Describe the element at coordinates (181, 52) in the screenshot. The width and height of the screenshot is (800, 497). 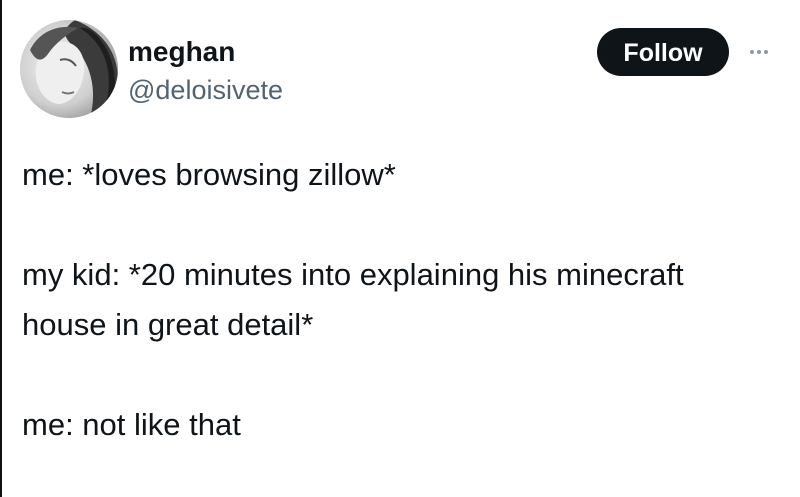
I see `display-name: meghan` at that location.